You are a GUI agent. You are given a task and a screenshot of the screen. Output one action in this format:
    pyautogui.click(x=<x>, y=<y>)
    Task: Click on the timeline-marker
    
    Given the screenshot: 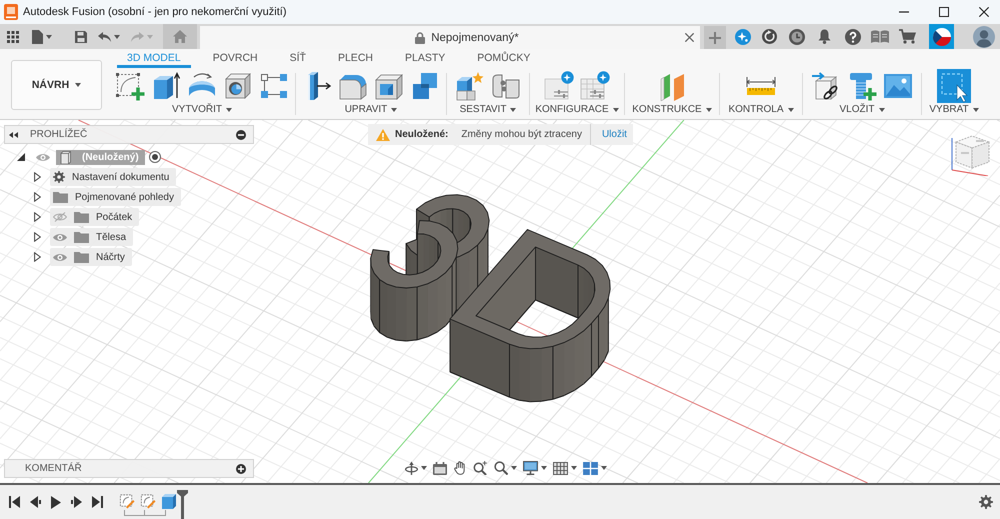 What is the action you would take?
    pyautogui.click(x=182, y=504)
    